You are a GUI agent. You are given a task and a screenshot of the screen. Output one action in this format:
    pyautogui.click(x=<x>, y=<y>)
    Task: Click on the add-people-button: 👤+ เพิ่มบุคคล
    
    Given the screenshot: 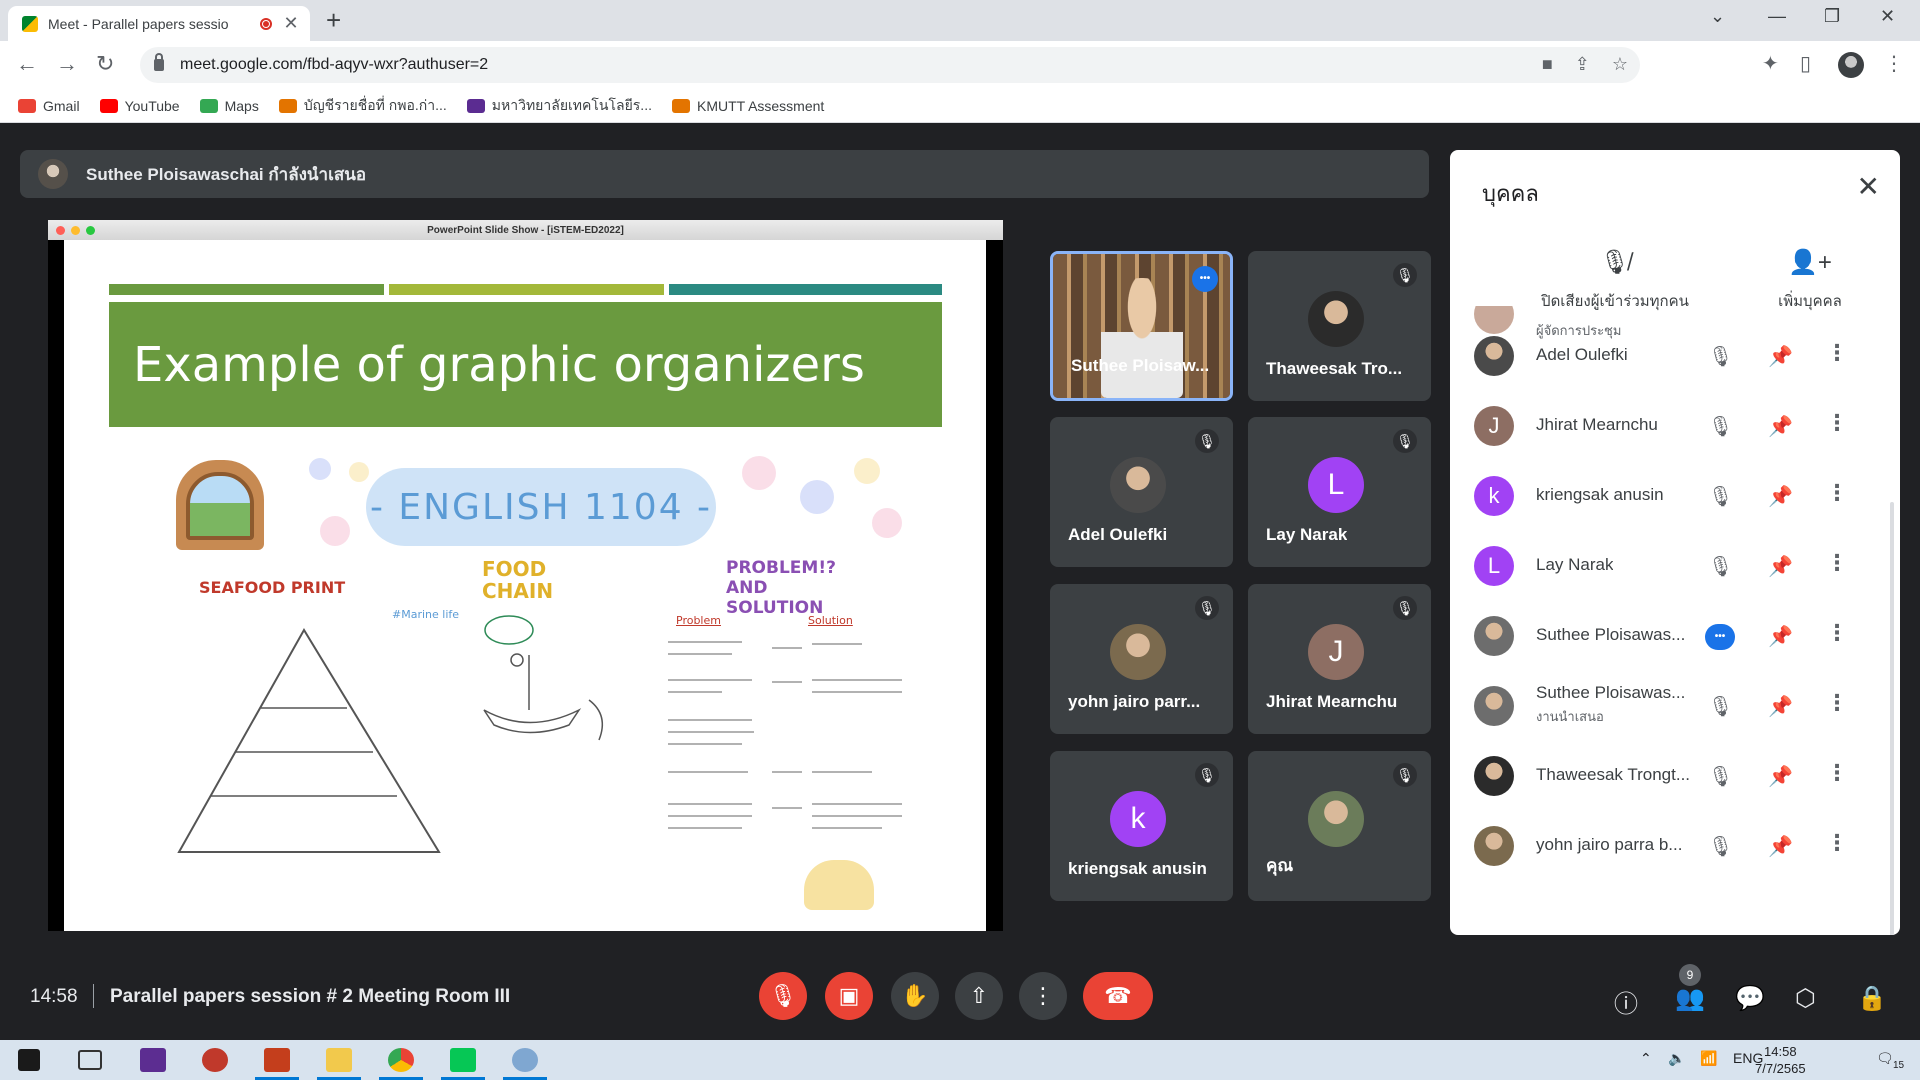 What is the action you would take?
    pyautogui.click(x=1810, y=280)
    